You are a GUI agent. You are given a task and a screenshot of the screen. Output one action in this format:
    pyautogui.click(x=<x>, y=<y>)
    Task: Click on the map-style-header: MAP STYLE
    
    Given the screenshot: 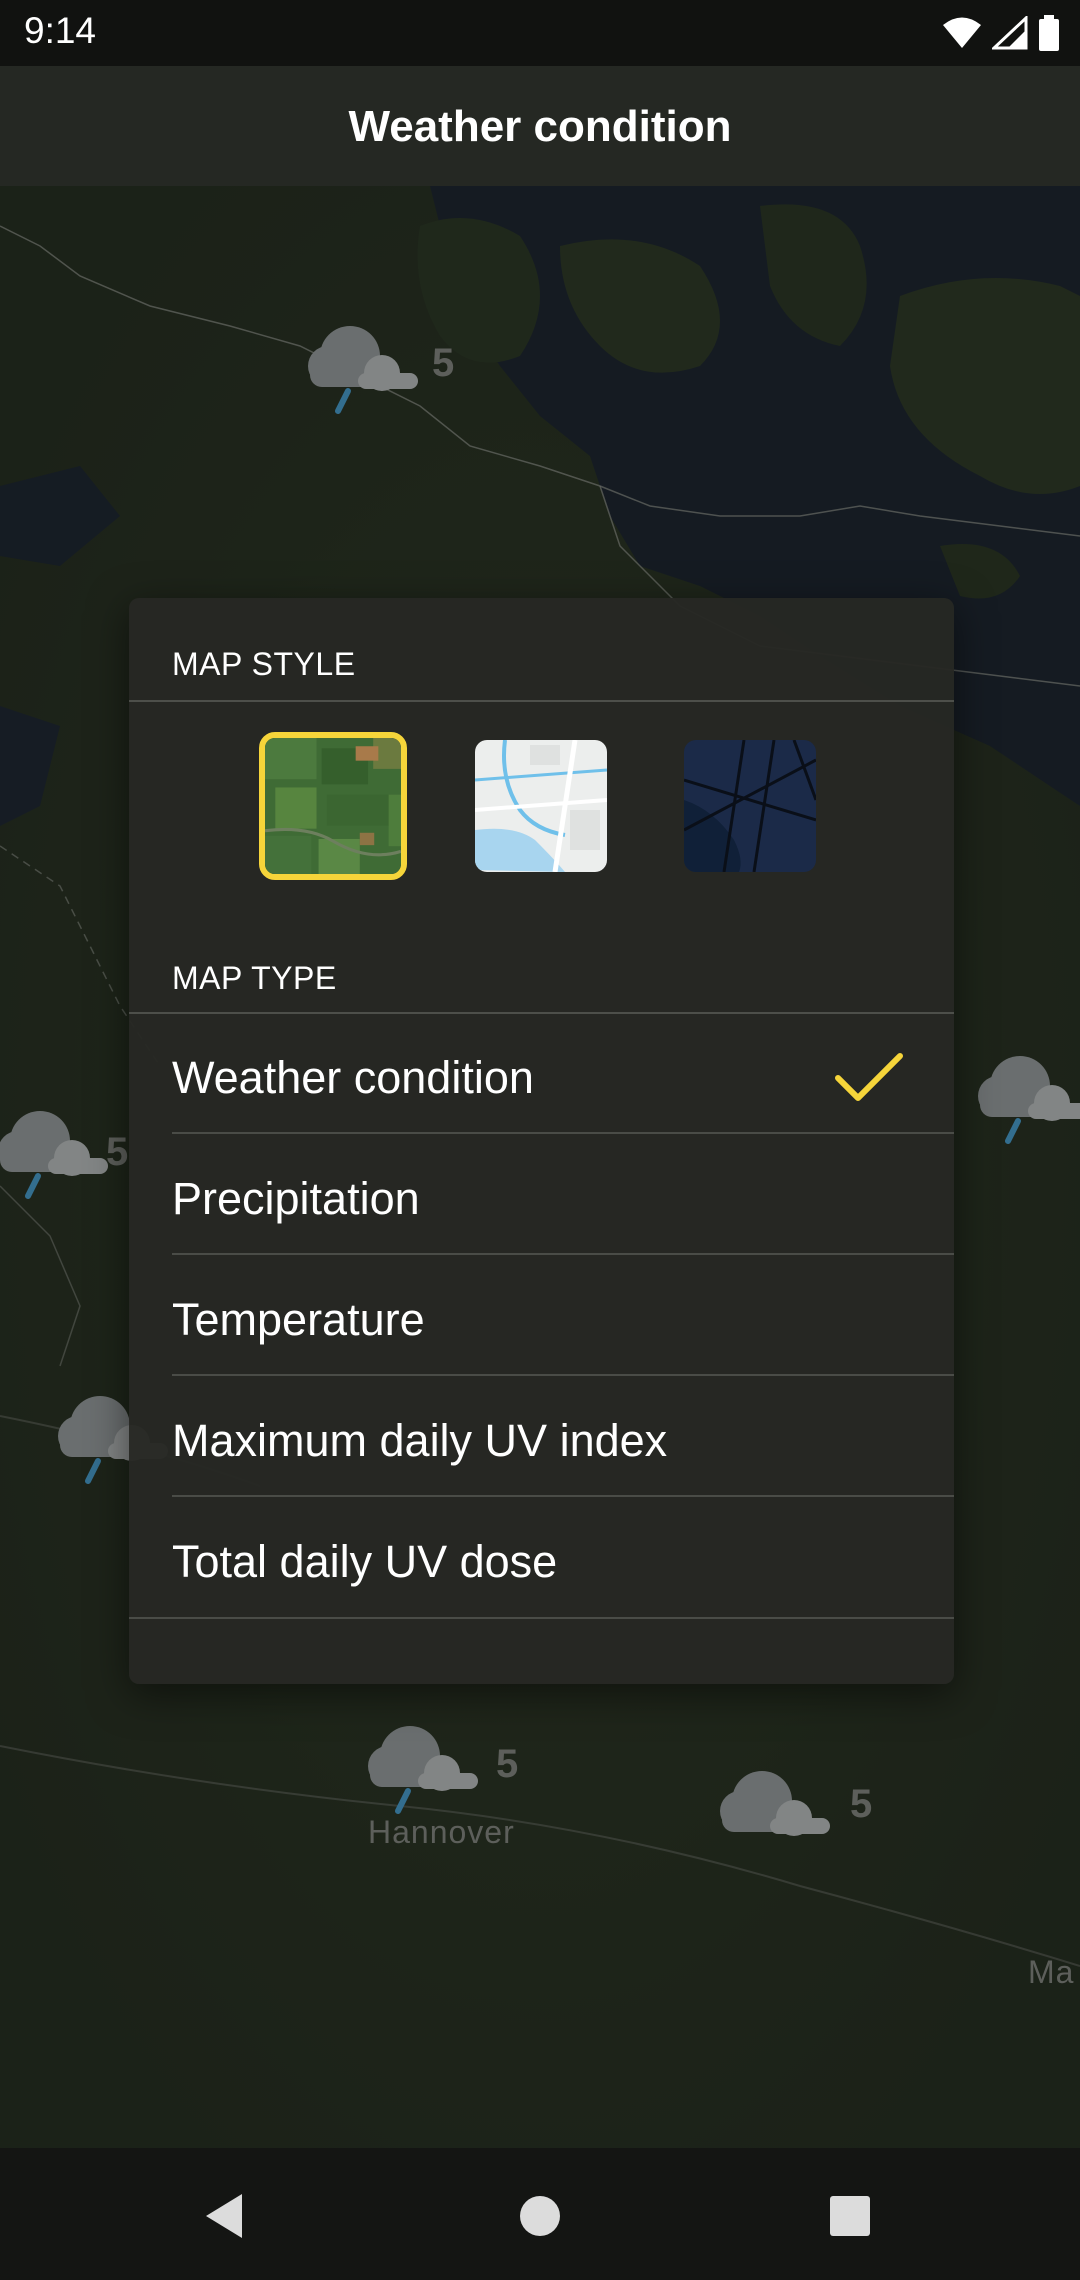 What is the action you would take?
    pyautogui.click(x=264, y=664)
    